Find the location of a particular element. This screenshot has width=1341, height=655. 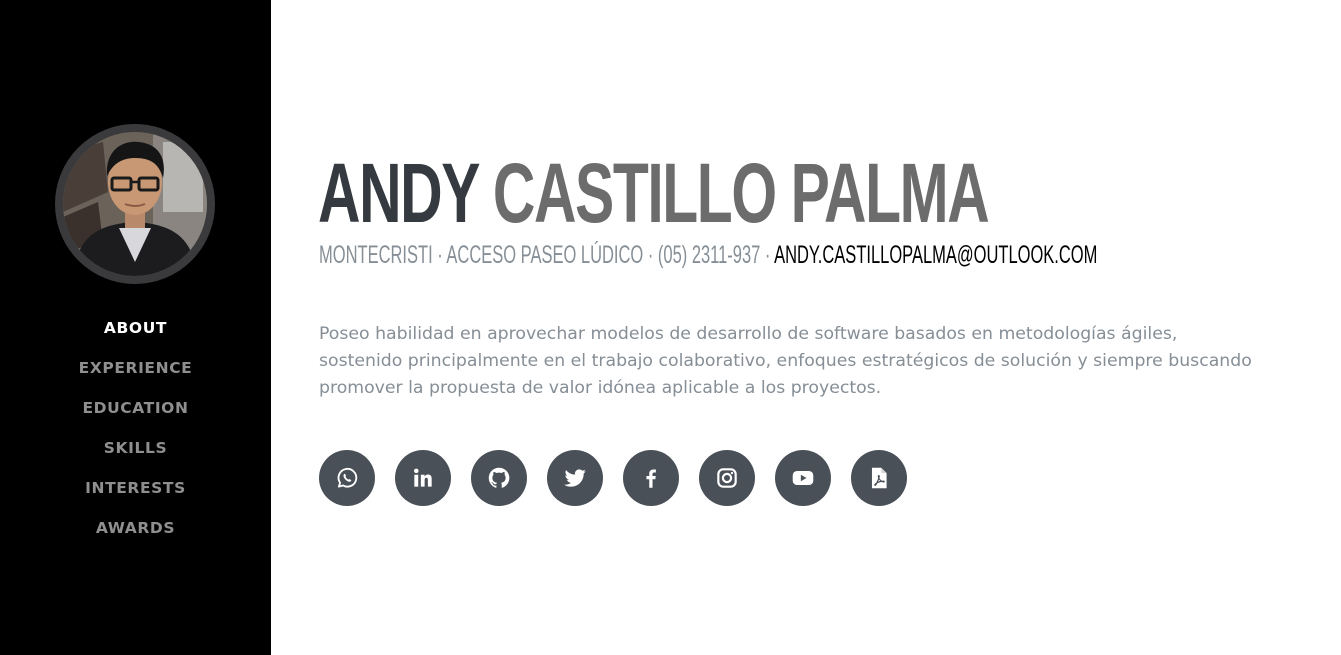

nav-item-experience: EXPERIENCE is located at coordinates (135, 368).